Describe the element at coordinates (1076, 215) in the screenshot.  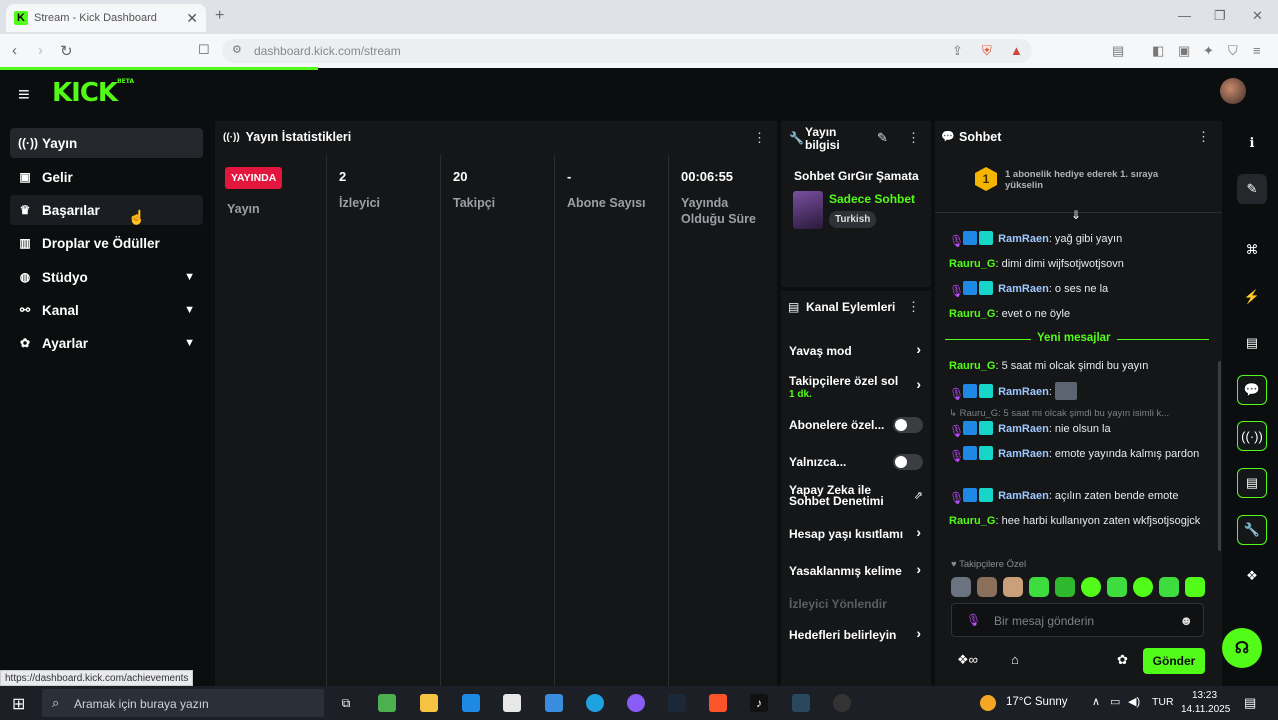
I see `pinned-down-icon: ⇓` at that location.